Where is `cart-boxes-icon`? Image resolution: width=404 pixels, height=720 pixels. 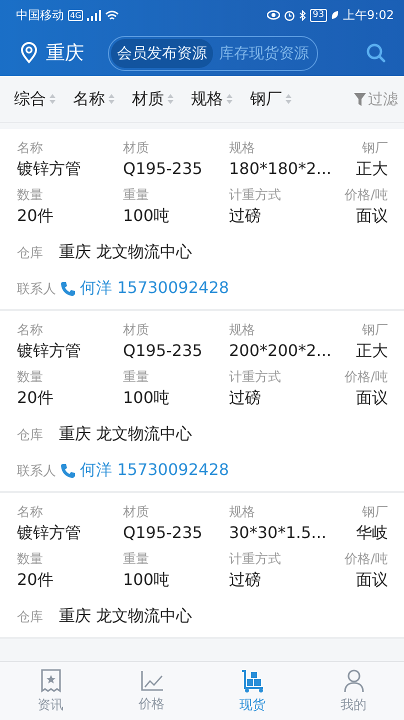
cart-boxes-icon is located at coordinates (252, 680).